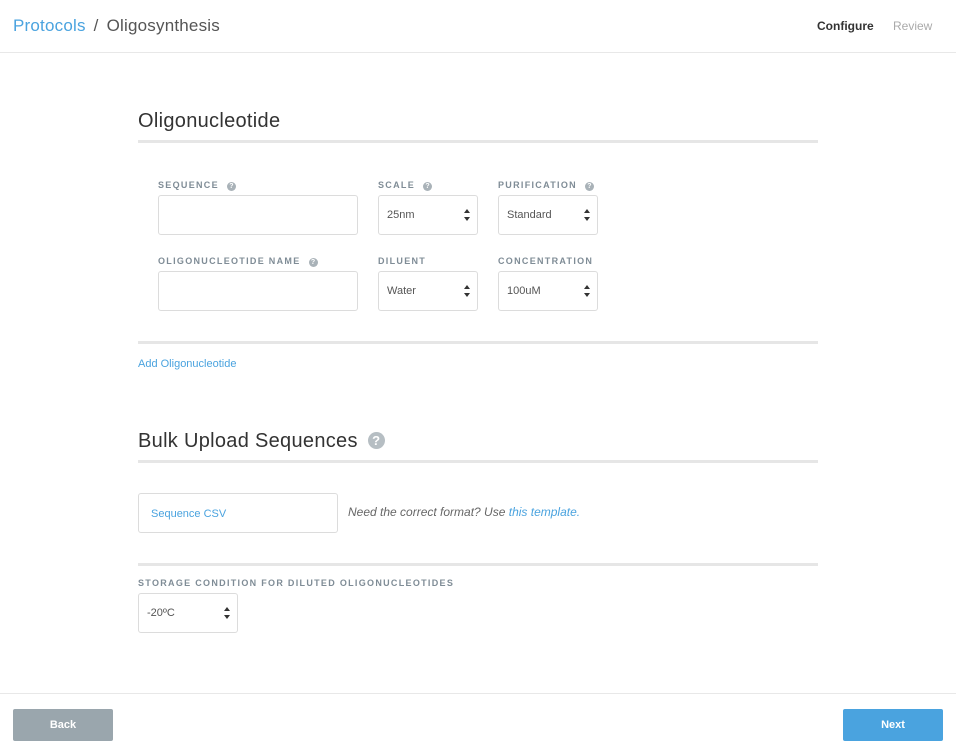 Image resolution: width=956 pixels, height=756 pixels. I want to click on concentration-select: 100uM, so click(548, 291).